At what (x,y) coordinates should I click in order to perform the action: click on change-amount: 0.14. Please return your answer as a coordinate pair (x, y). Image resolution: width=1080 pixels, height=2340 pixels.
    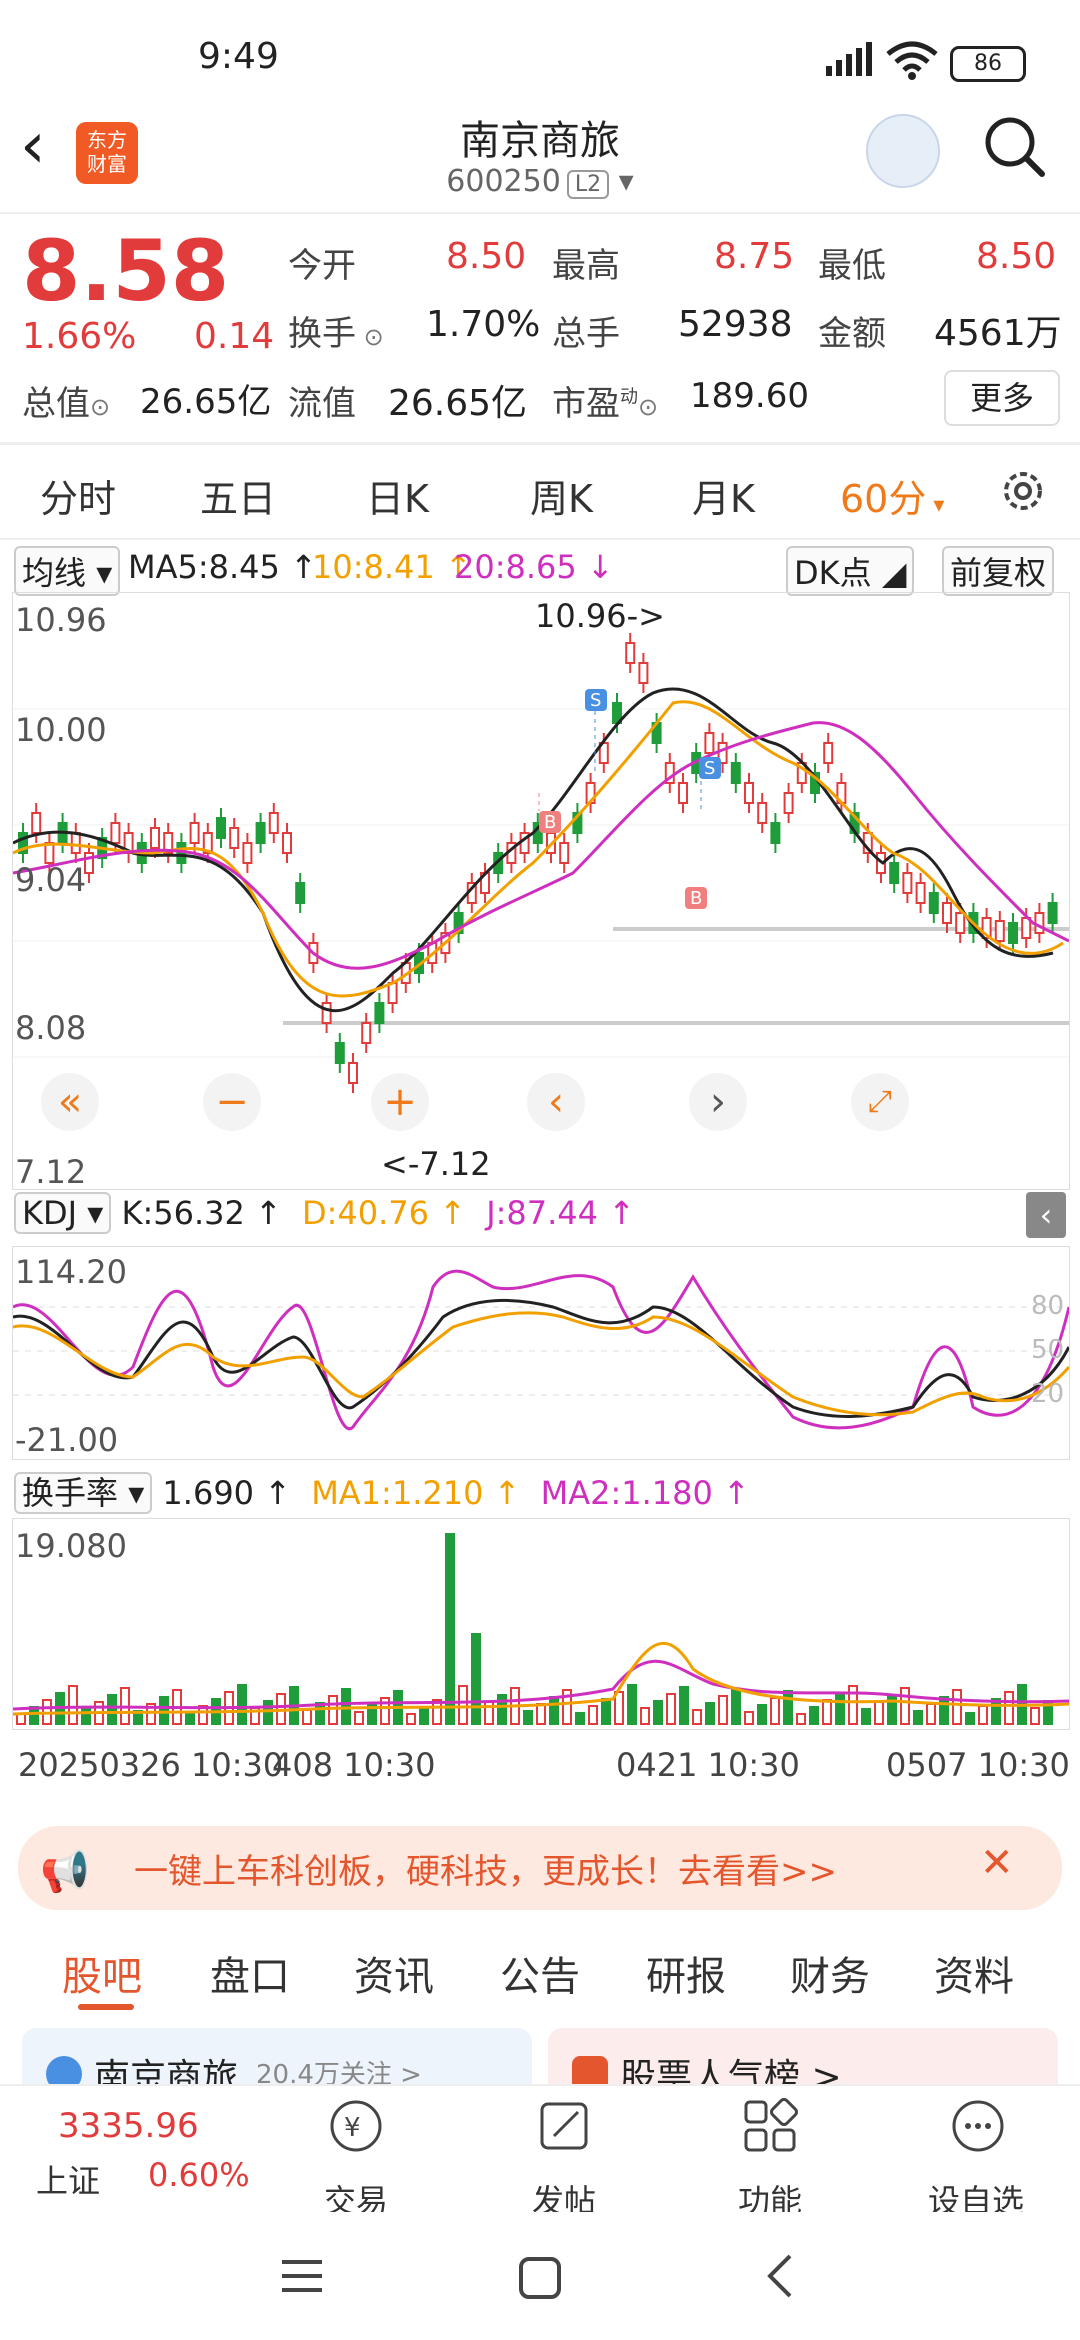
    Looking at the image, I should click on (234, 336).